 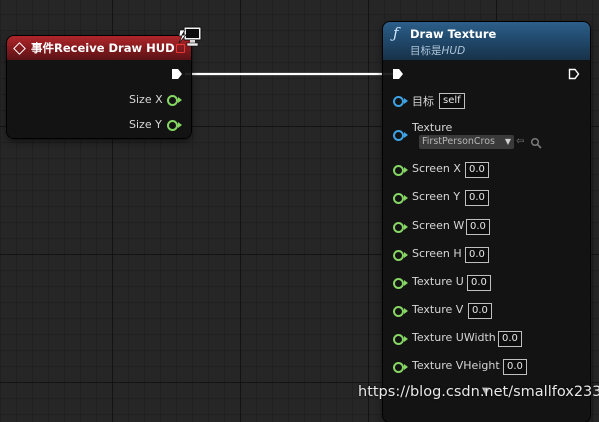 I want to click on screen-h-pin, so click(x=398, y=255).